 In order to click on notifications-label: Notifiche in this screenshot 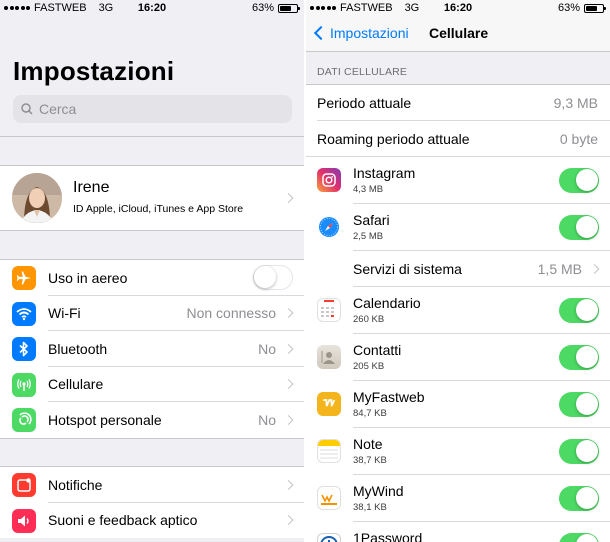, I will do `click(75, 484)`.